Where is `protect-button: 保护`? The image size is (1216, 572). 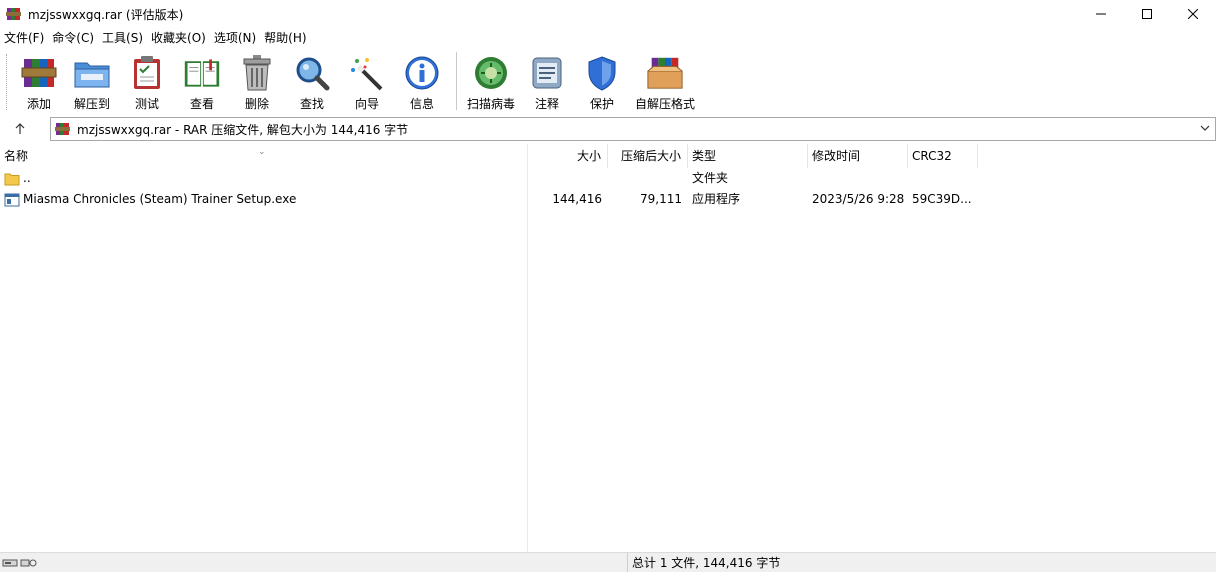
protect-button: 保护 is located at coordinates (602, 81).